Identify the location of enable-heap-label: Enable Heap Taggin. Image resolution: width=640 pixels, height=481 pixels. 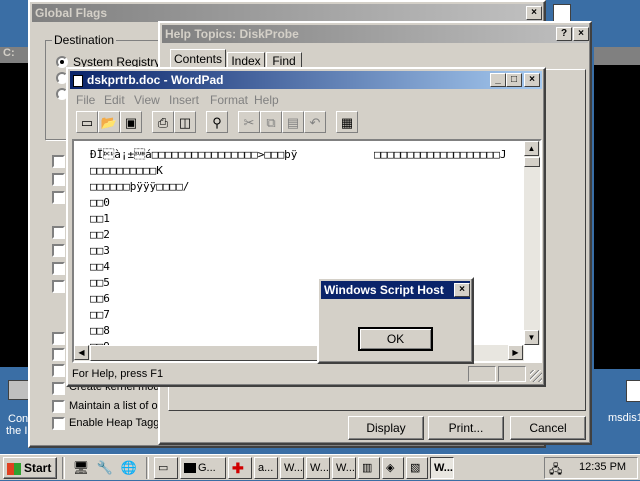
(118, 423).